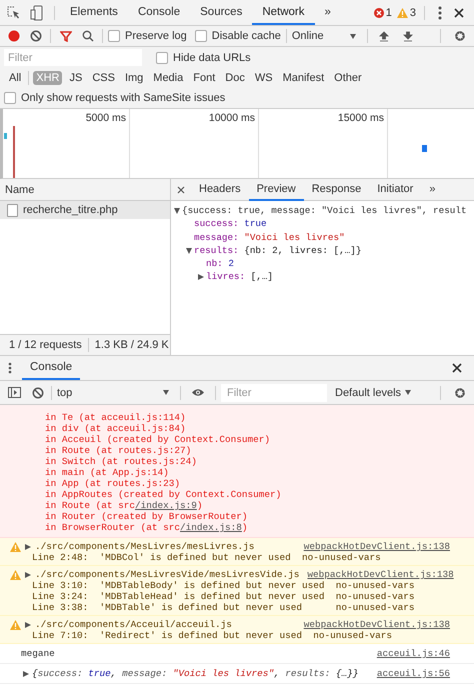 This screenshot has width=474, height=699. I want to click on request-bar, so click(424, 148).